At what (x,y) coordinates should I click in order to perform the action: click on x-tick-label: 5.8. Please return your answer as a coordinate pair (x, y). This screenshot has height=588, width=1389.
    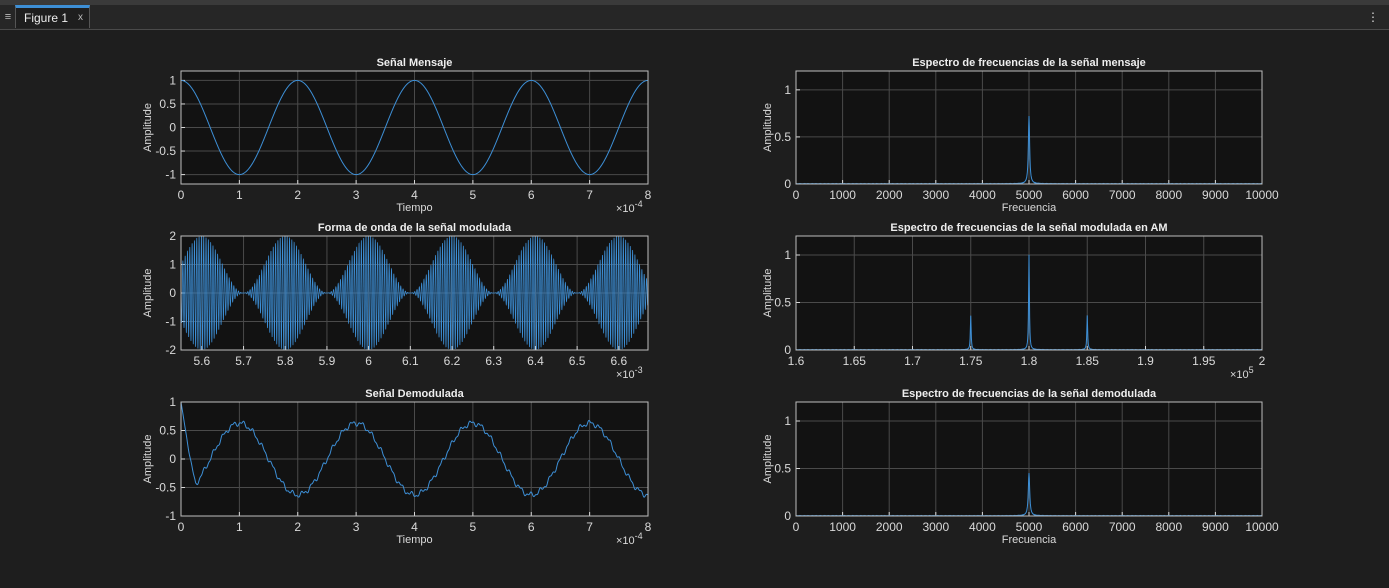
    Looking at the image, I should click on (285, 361).